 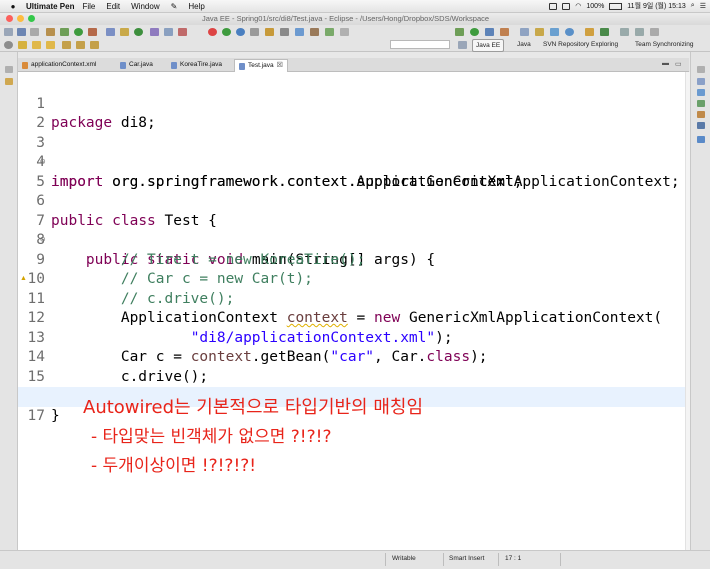 I want to click on open-type-icon, so click(x=154, y=32).